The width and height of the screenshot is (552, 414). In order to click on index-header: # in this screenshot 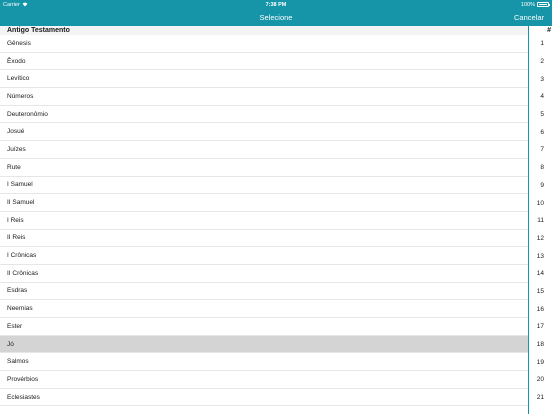, I will do `click(549, 30)`.